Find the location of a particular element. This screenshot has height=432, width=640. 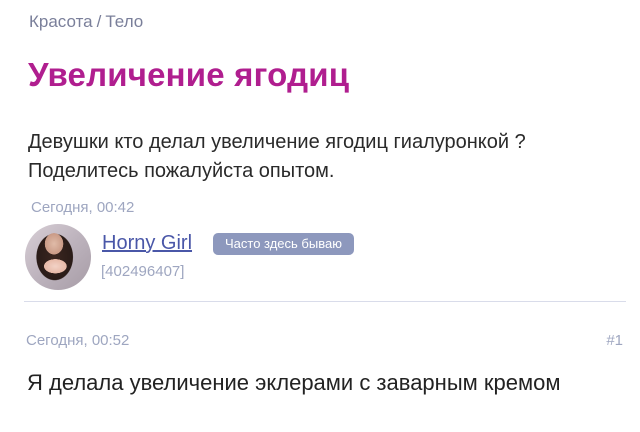

page-title: Увеличение ягодиц is located at coordinates (189, 74).